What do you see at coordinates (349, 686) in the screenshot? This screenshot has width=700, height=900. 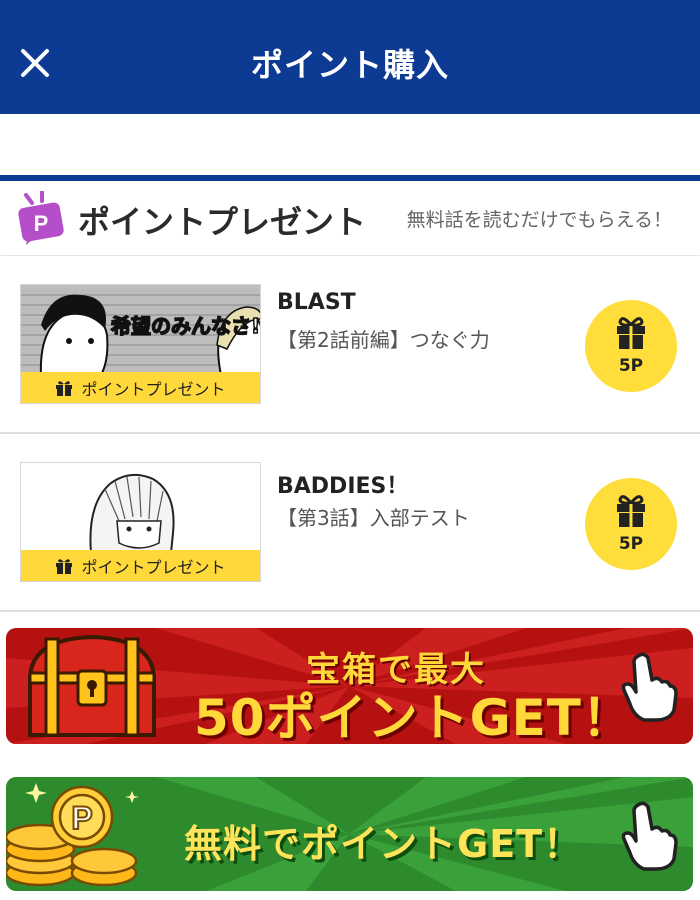 I see `treasure-chest-banner: 宝箱で最大 50ポイントGET！` at bounding box center [349, 686].